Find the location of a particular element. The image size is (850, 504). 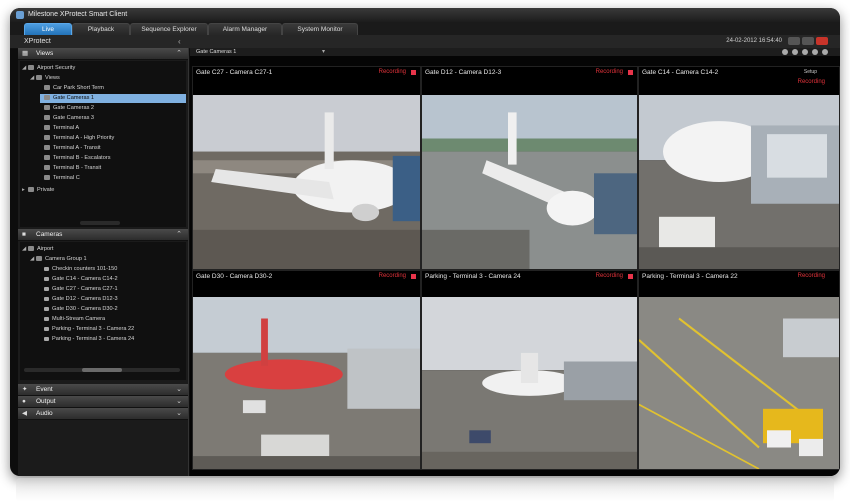

toolbar-fullscreen-icon is located at coordinates (815, 52).